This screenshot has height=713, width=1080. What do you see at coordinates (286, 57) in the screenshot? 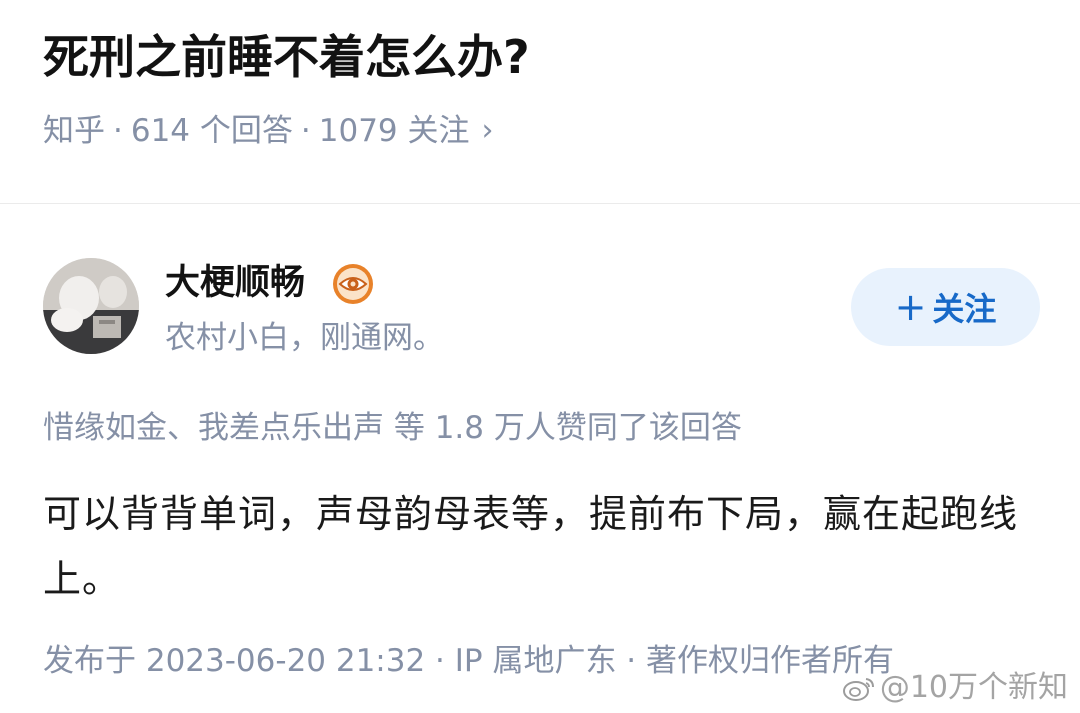
I see `question-title: 死刑之前睡不着怎么办?` at bounding box center [286, 57].